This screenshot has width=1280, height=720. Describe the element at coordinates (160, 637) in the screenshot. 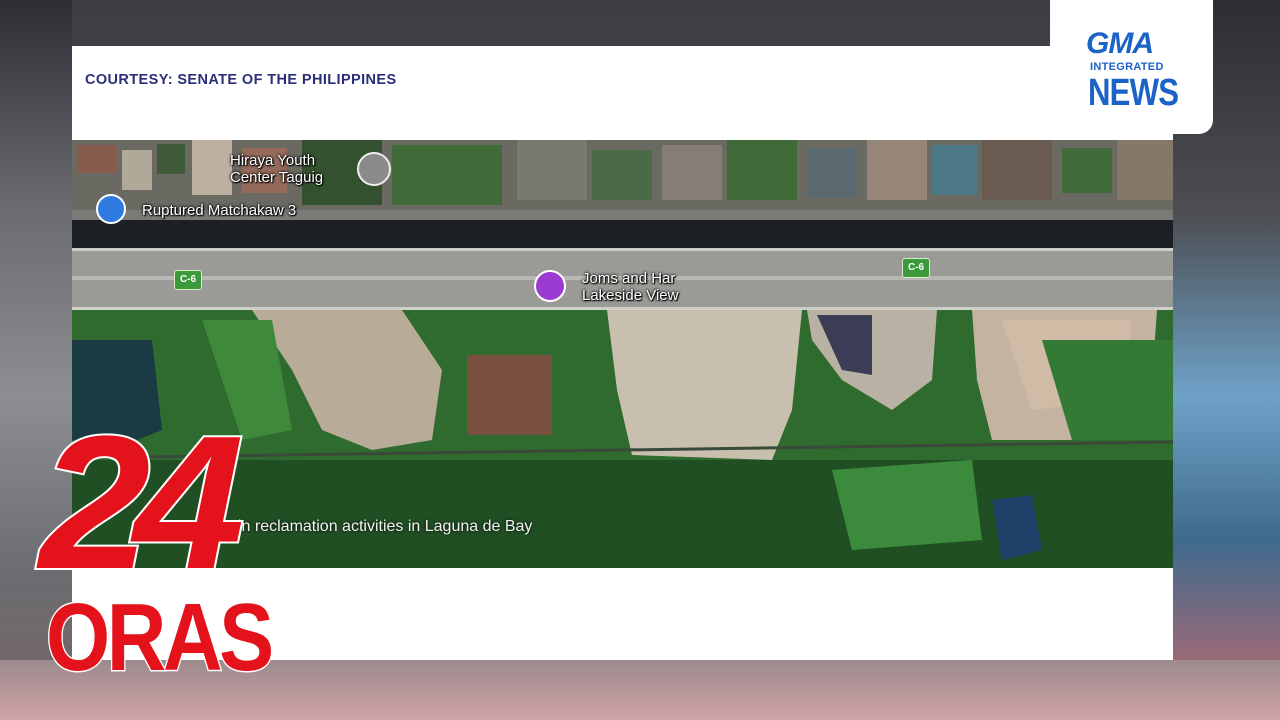

I see `show-word: ORAS` at that location.